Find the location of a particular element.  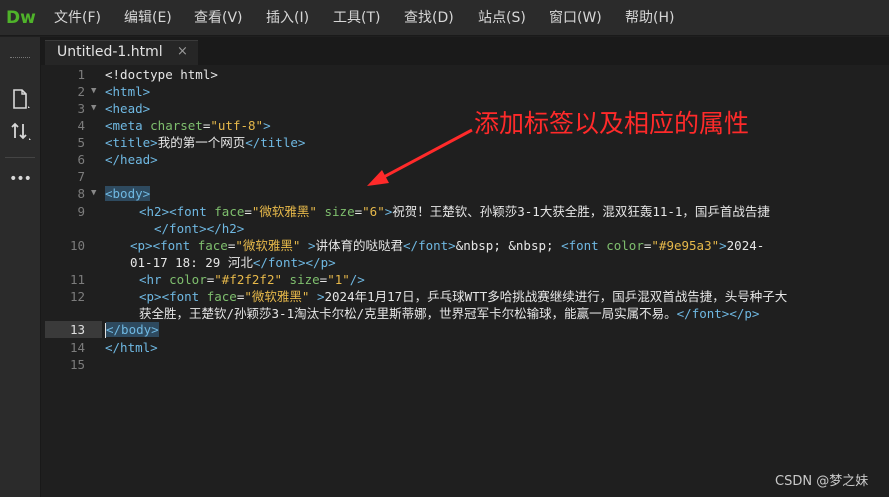

code-line: </html> is located at coordinates (131, 347).